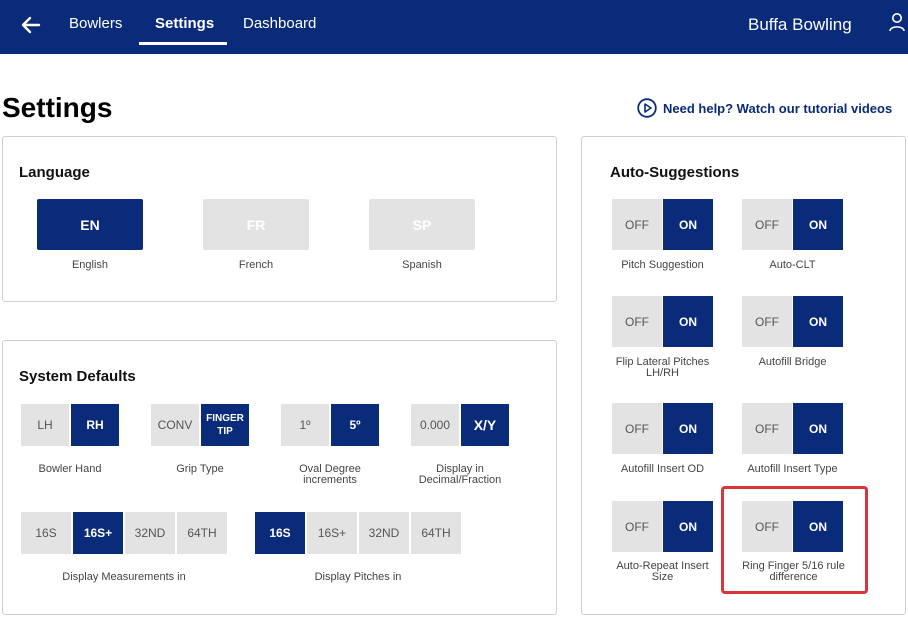  What do you see at coordinates (95, 23) in the screenshot?
I see `nav-bowlers: Bowlers` at bounding box center [95, 23].